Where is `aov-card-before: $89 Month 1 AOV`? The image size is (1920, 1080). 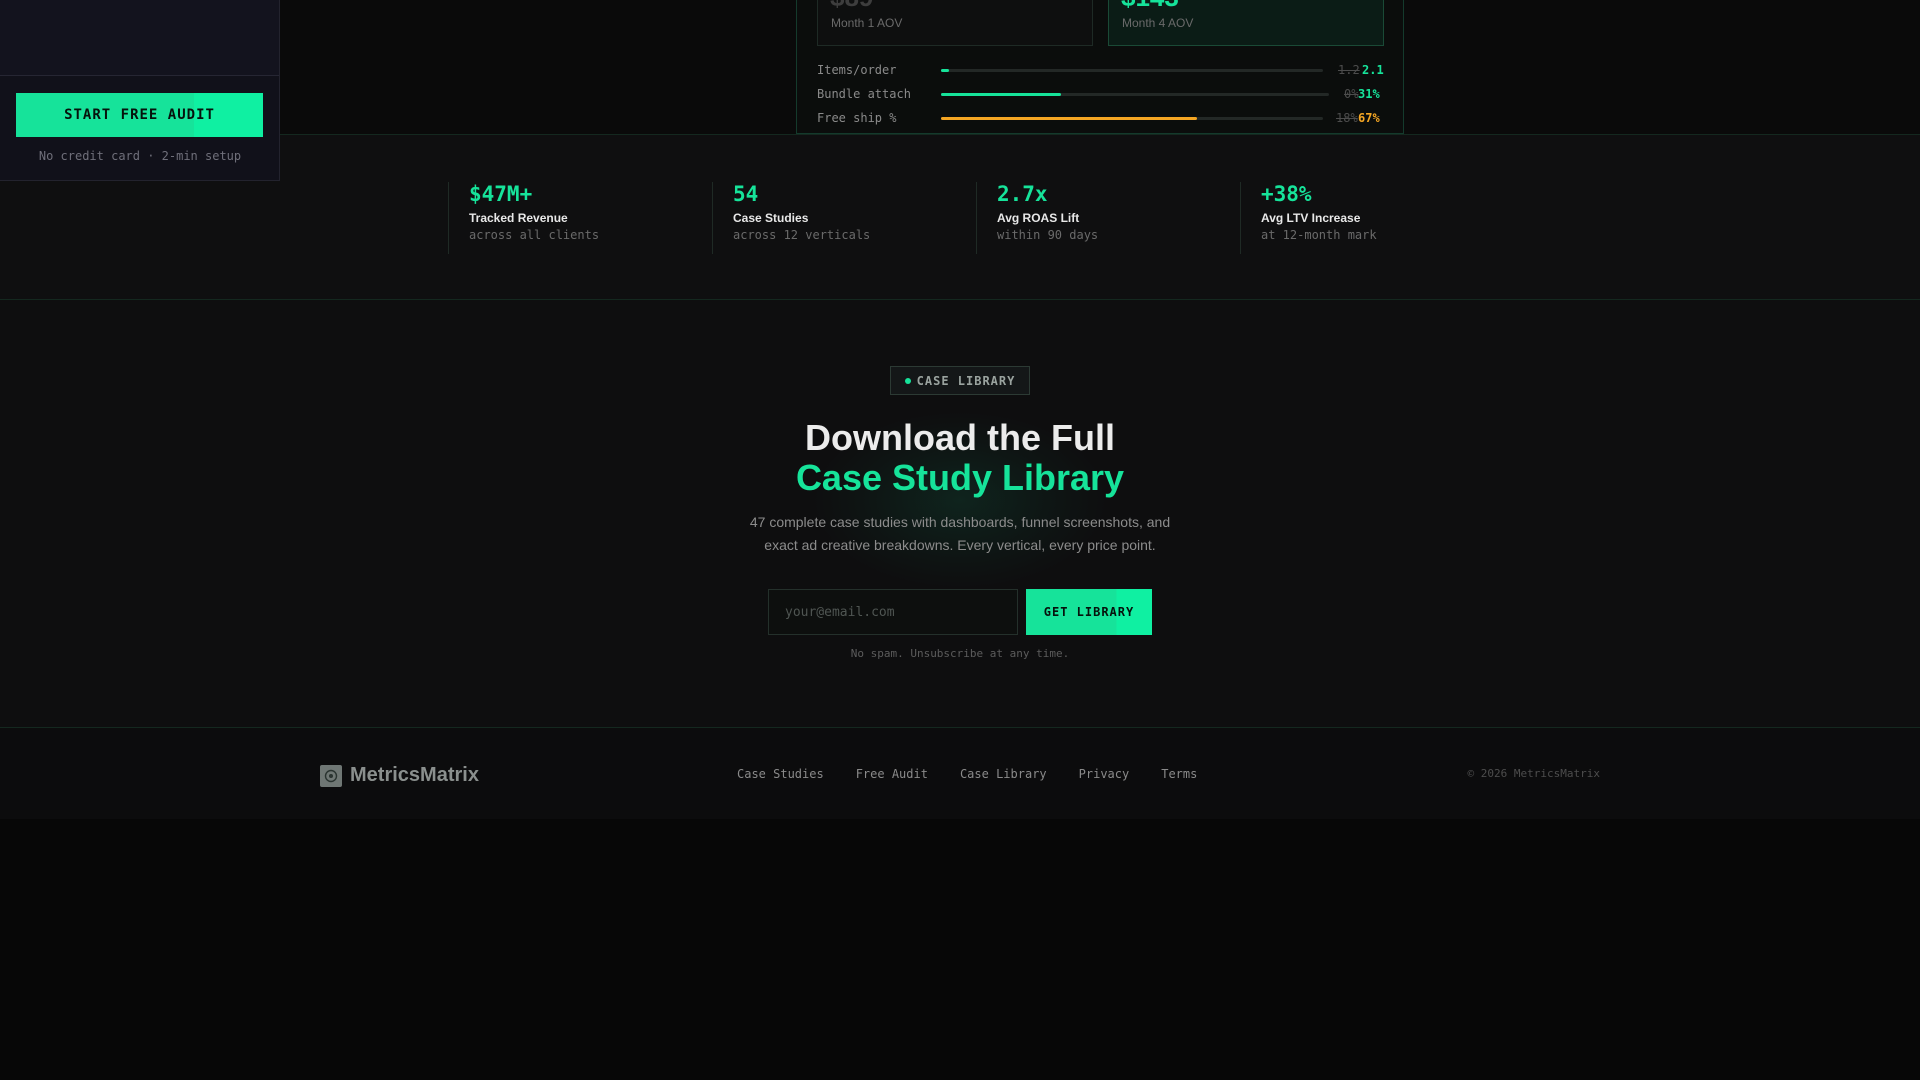 aov-card-before: $89 Month 1 AOV is located at coordinates (955, 23).